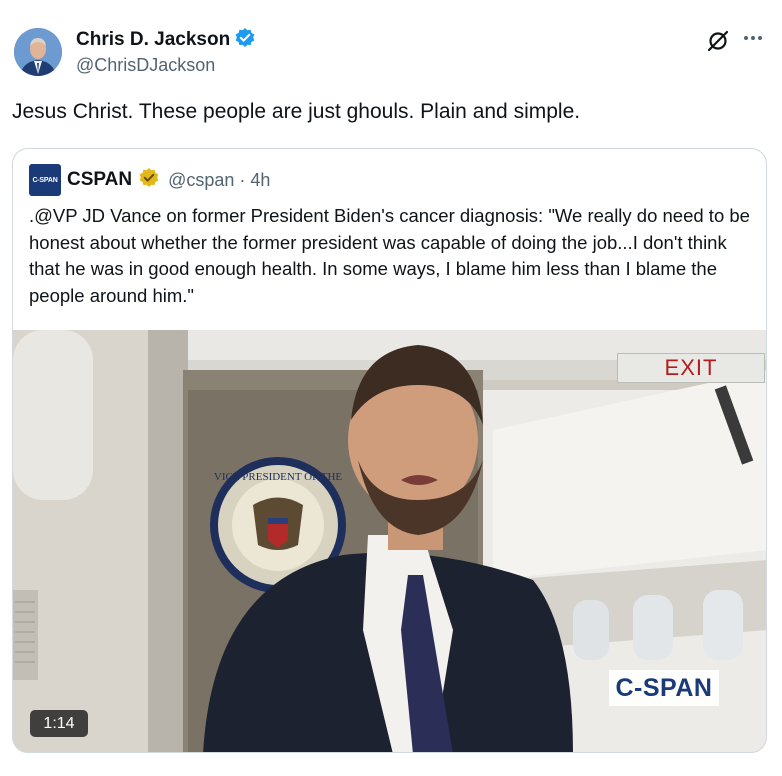 The width and height of the screenshot is (782, 776). I want to click on author-info: Chris D. Jackson @ChrisDJackson, so click(166, 51).